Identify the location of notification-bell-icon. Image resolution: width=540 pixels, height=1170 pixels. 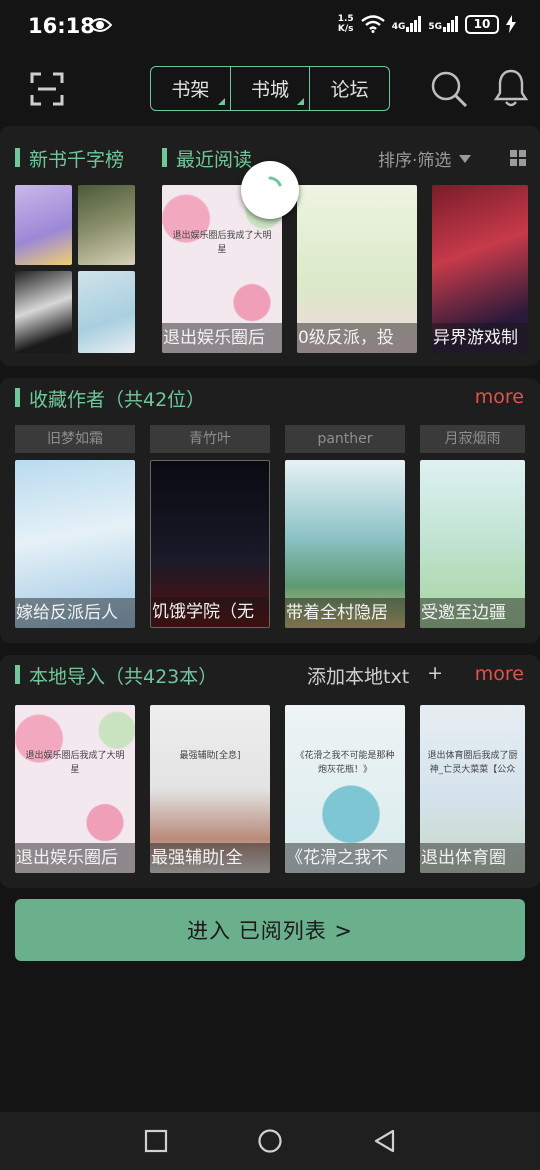
(511, 88).